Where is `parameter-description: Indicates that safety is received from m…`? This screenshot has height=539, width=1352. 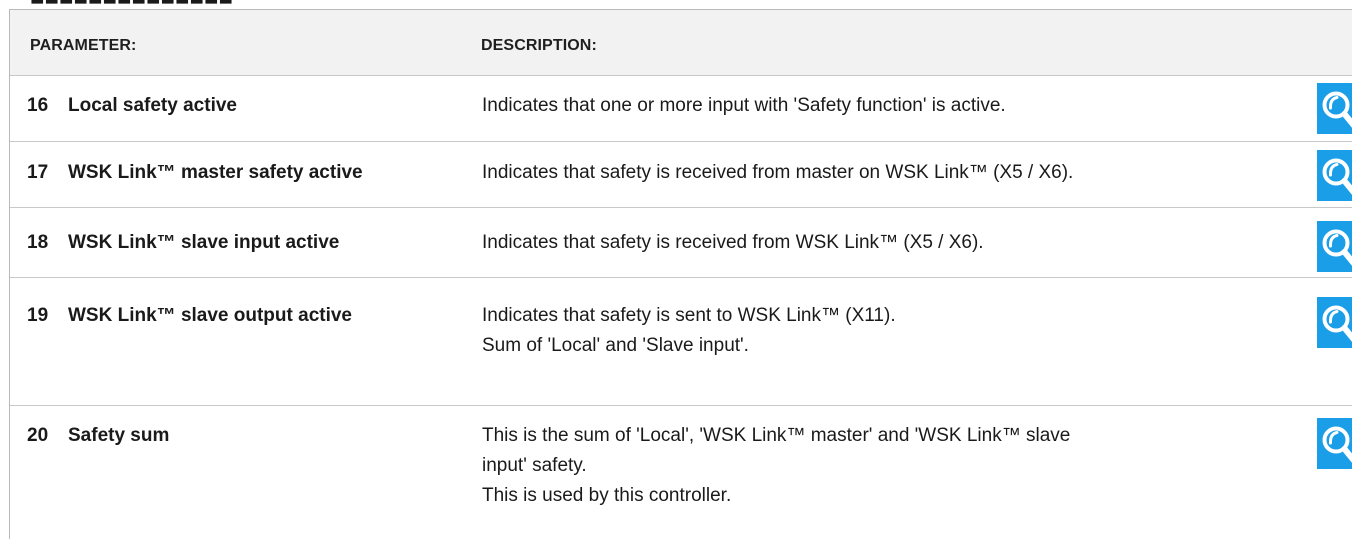
parameter-description: Indicates that safety is received from m… is located at coordinates (777, 173).